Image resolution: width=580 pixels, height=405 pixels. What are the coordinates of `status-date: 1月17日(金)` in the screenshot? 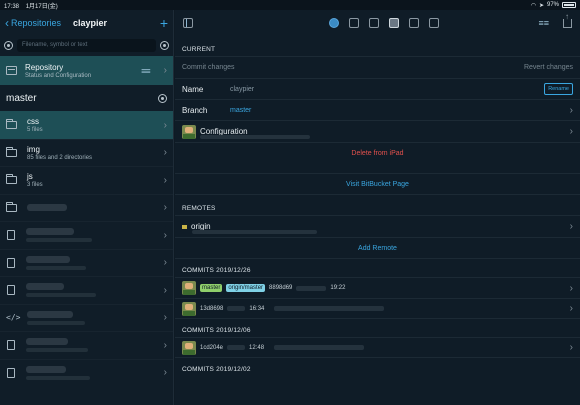 It's located at (41, 6).